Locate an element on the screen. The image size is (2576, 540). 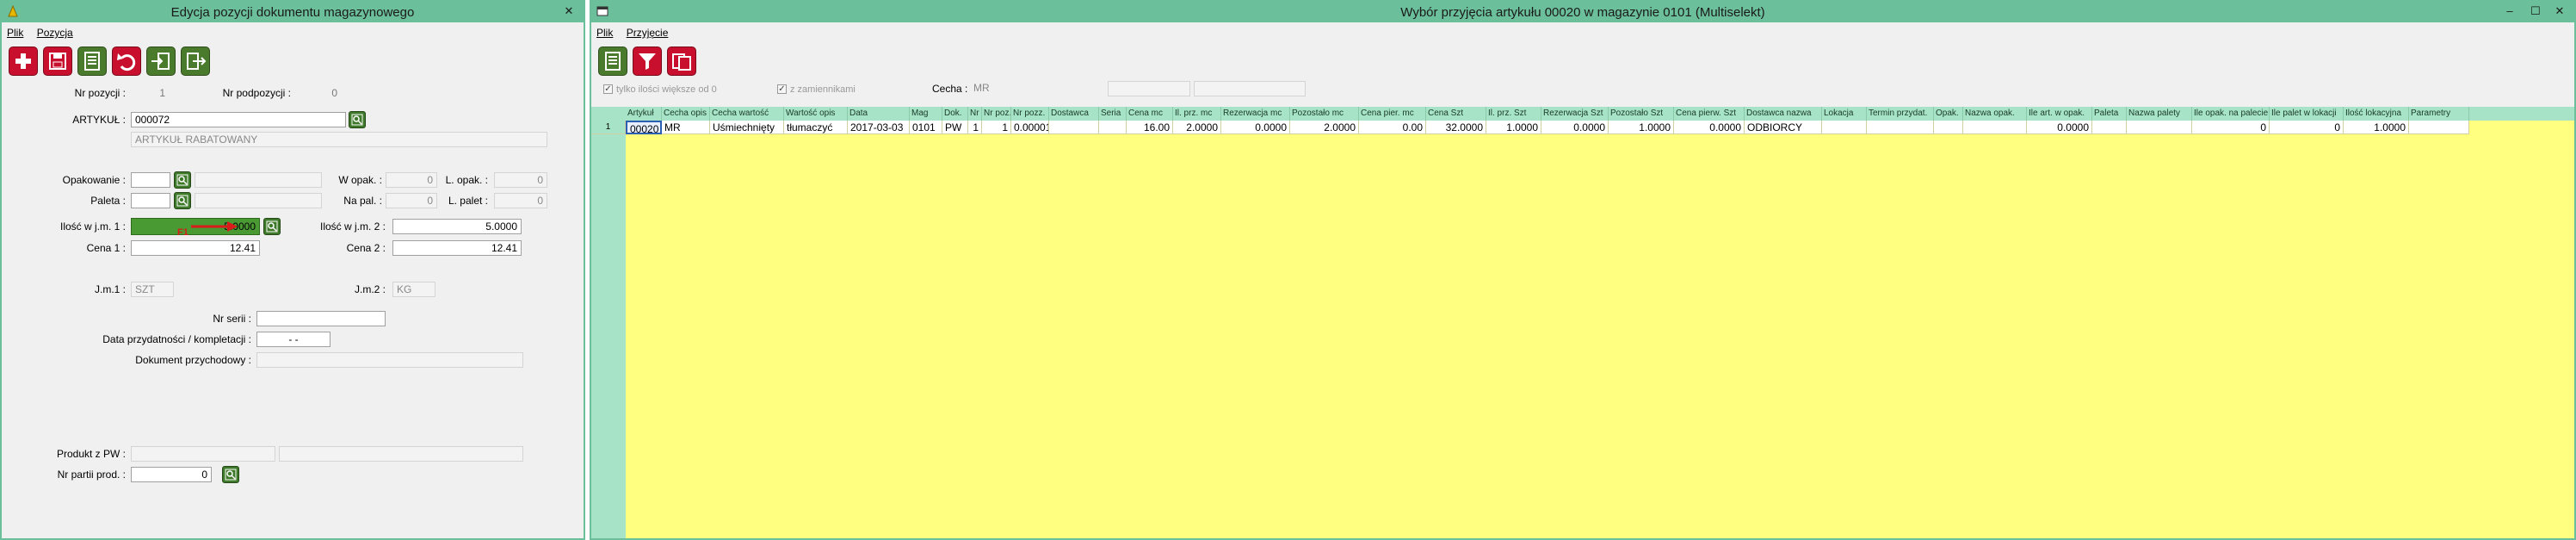
column-header: Dok. is located at coordinates (955, 114).